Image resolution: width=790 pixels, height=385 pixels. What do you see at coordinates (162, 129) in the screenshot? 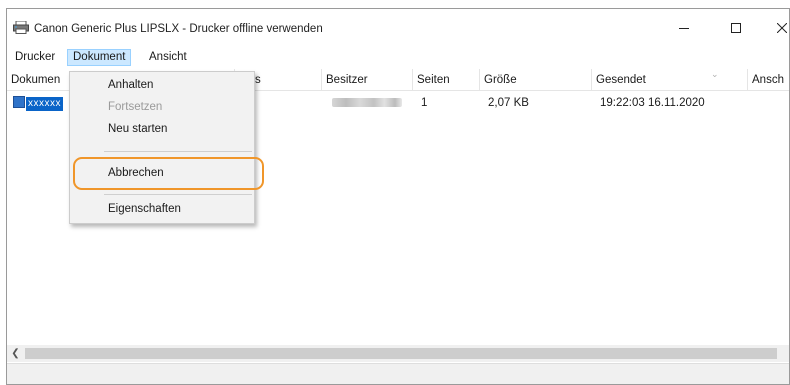
I see `menu-item-neu-starten: Neu starten` at bounding box center [162, 129].